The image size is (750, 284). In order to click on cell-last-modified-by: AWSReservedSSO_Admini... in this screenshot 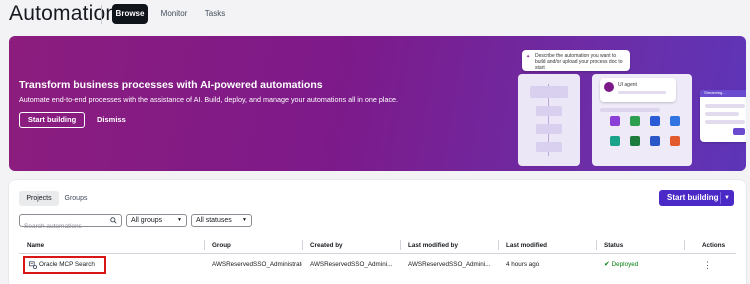, I will do `click(449, 264)`.